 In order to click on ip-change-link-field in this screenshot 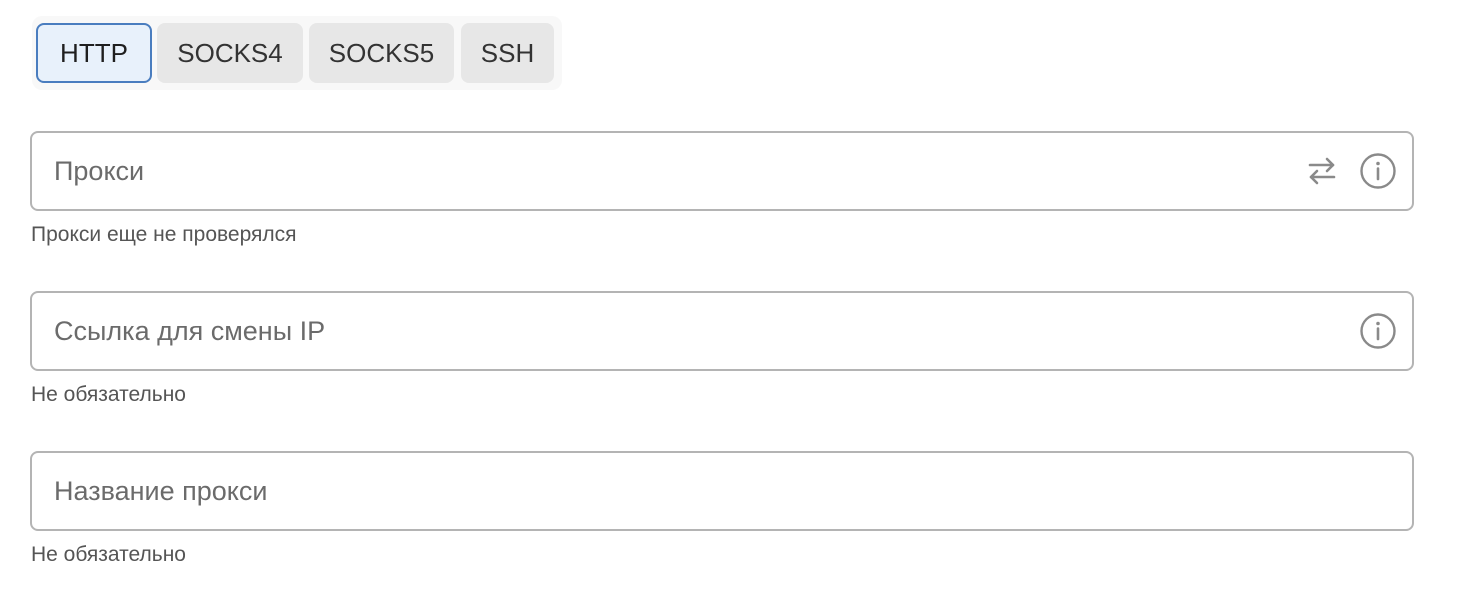, I will do `click(722, 331)`.